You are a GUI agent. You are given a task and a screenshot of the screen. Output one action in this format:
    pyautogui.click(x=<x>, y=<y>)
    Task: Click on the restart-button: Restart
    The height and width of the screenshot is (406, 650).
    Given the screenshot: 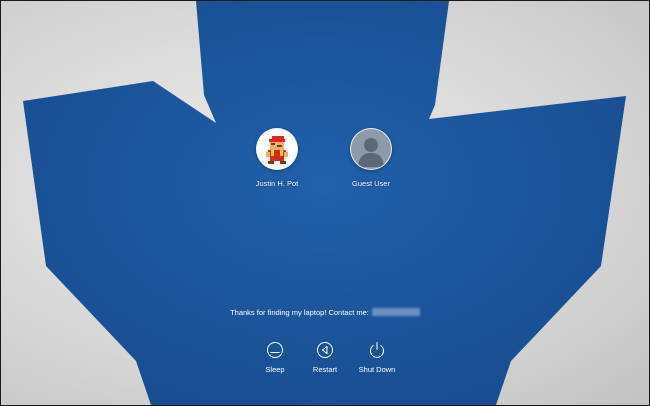 What is the action you would take?
    pyautogui.click(x=325, y=357)
    